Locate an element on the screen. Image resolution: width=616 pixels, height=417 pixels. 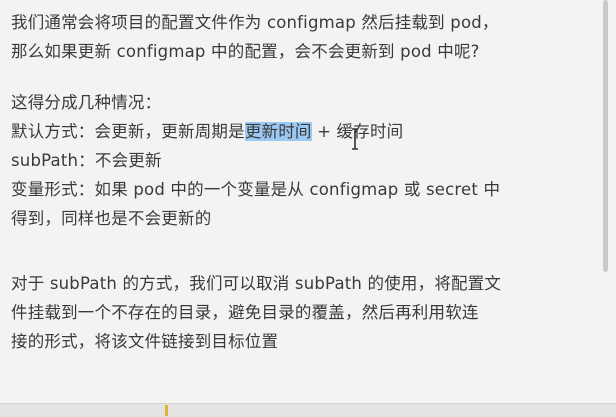
text-line: 对于 subPath 的方式，我们可以取消 subPath 的使用，将配置文 is located at coordinates (256, 283).